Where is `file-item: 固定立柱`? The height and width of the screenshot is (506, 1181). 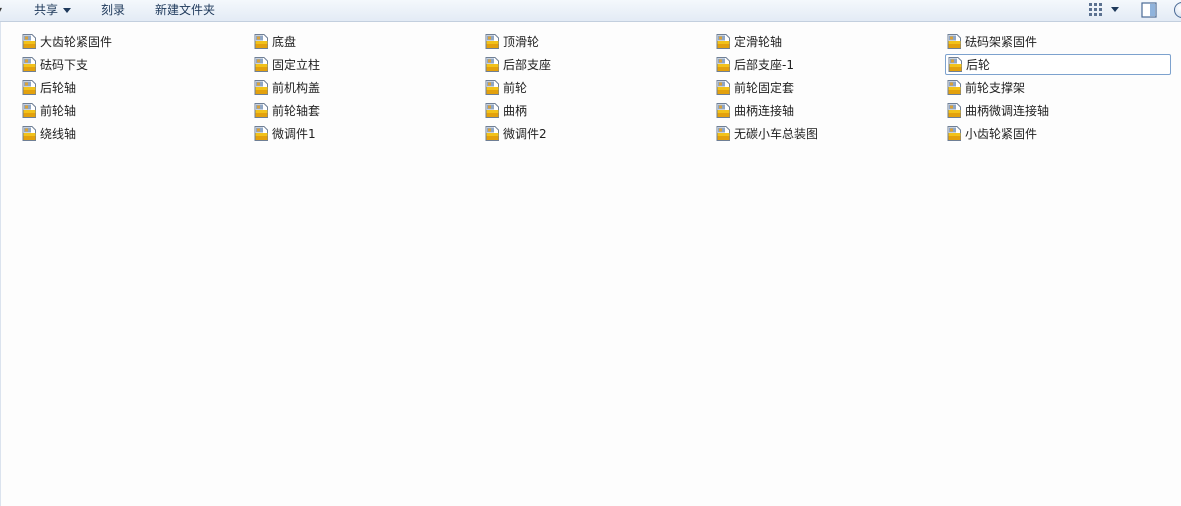
file-item: 固定立柱 is located at coordinates (287, 65).